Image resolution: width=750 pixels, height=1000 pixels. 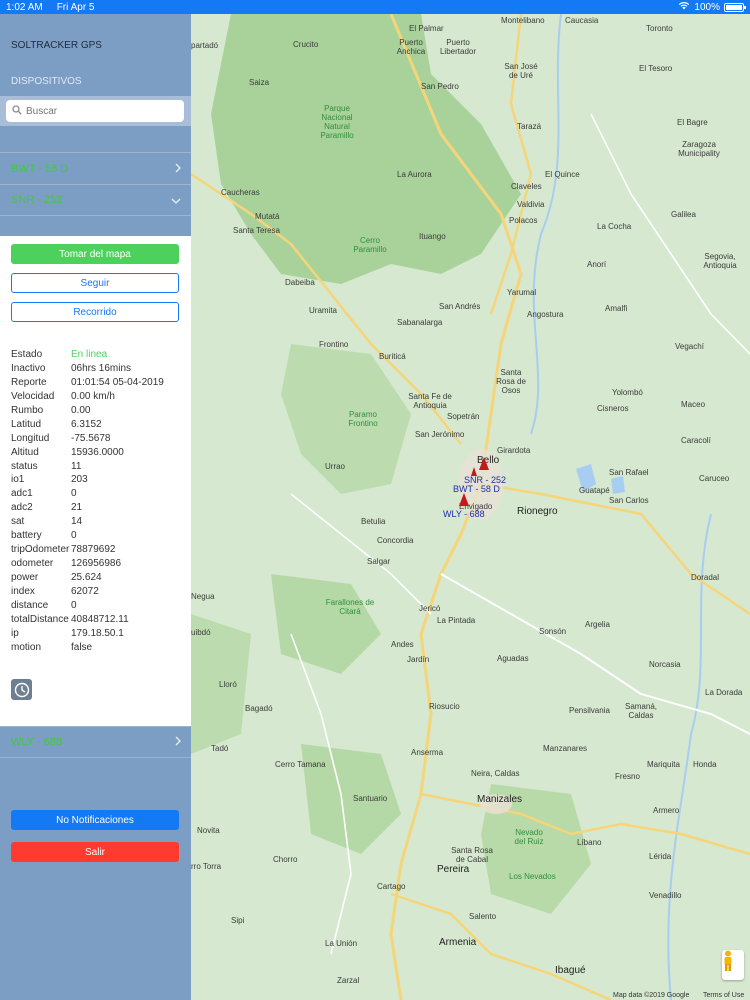 What do you see at coordinates (714, 478) in the screenshot?
I see `map-place-label: Caruceo` at bounding box center [714, 478].